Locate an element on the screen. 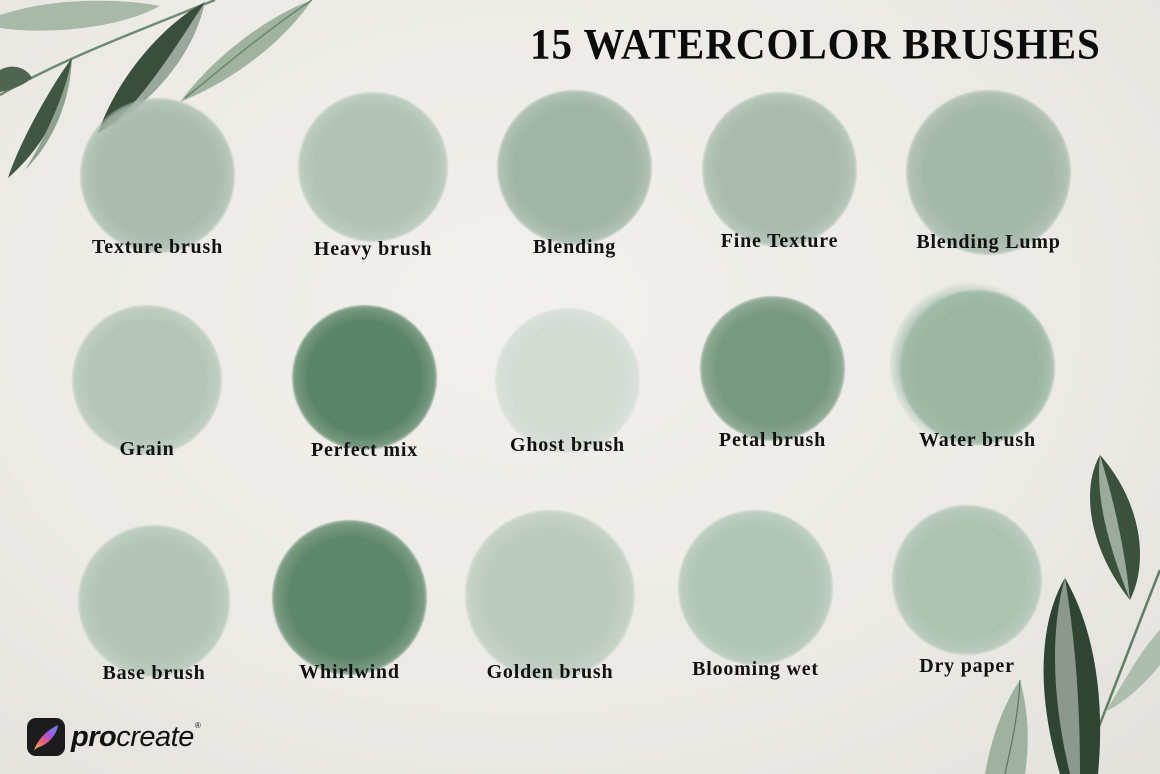 The width and height of the screenshot is (1160, 774). procreate-logo: procreate® is located at coordinates (114, 737).